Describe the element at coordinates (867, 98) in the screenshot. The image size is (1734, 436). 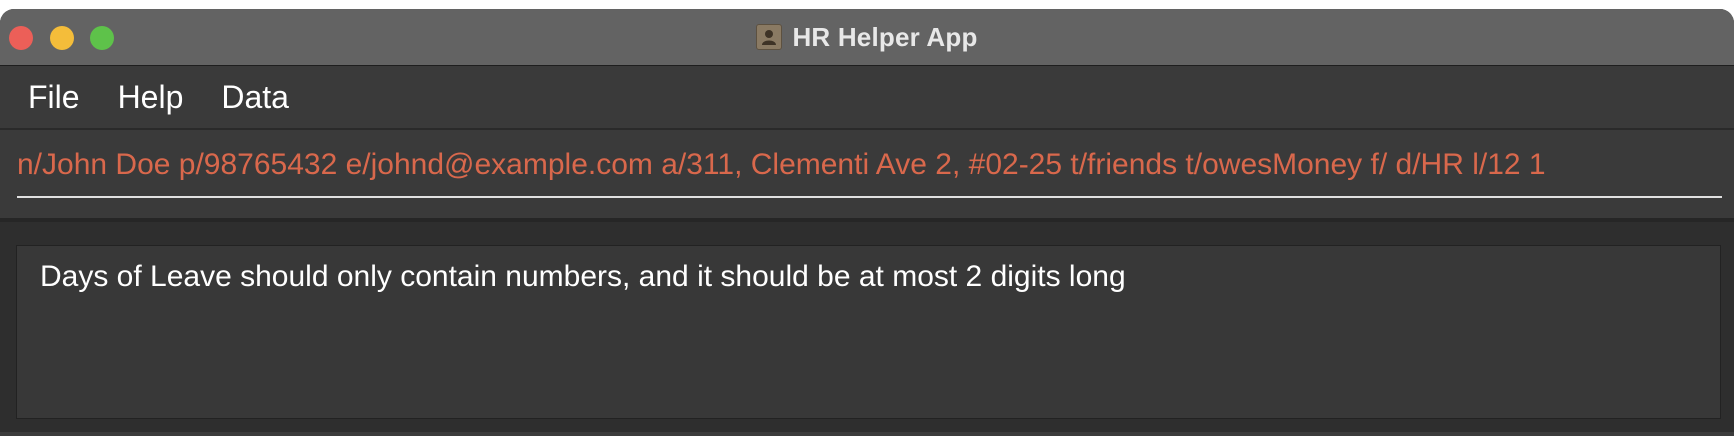
I see `menu-bar: File Help Data` at that location.